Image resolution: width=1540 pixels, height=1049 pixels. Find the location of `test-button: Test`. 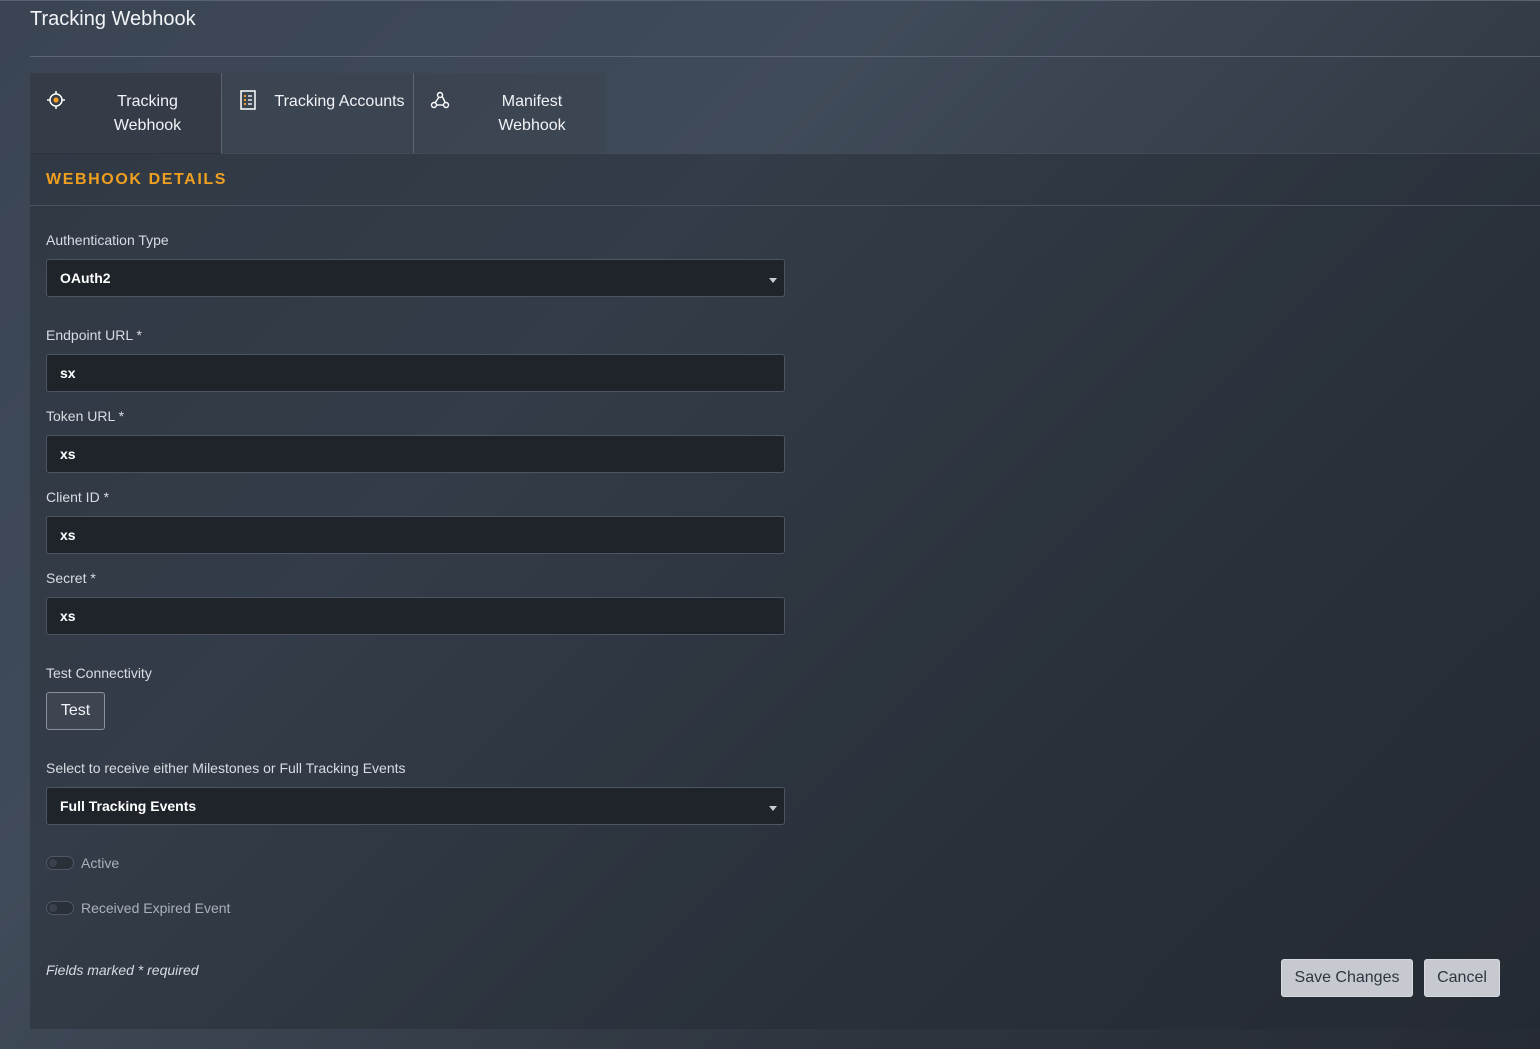

test-button: Test is located at coordinates (75, 711).